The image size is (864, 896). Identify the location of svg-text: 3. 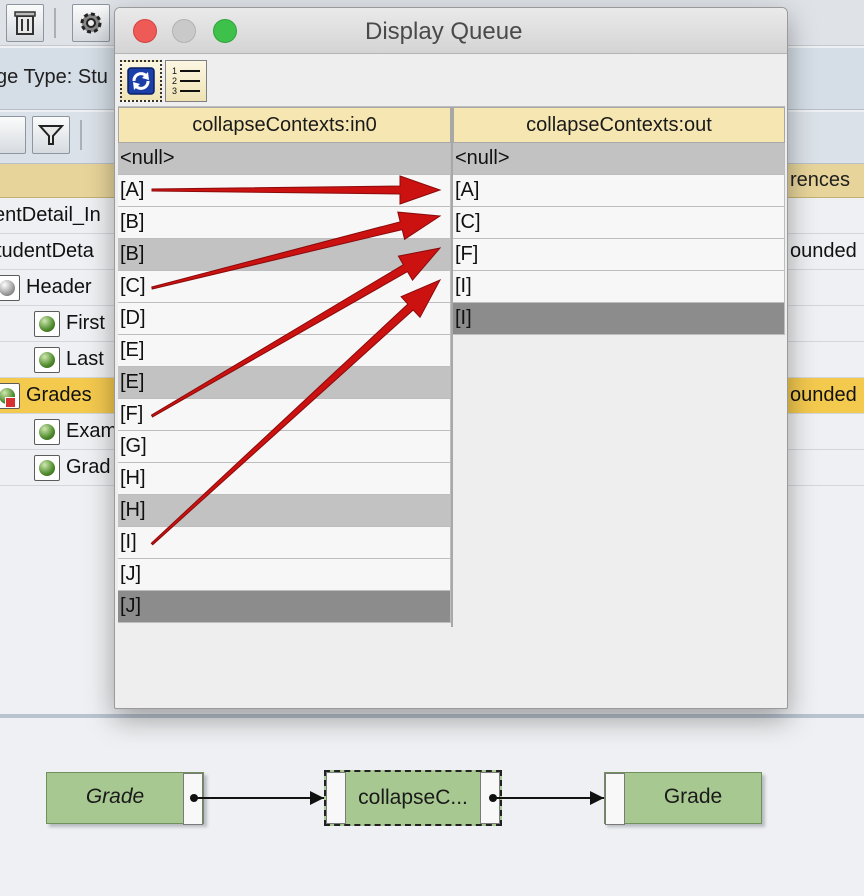
(174, 91).